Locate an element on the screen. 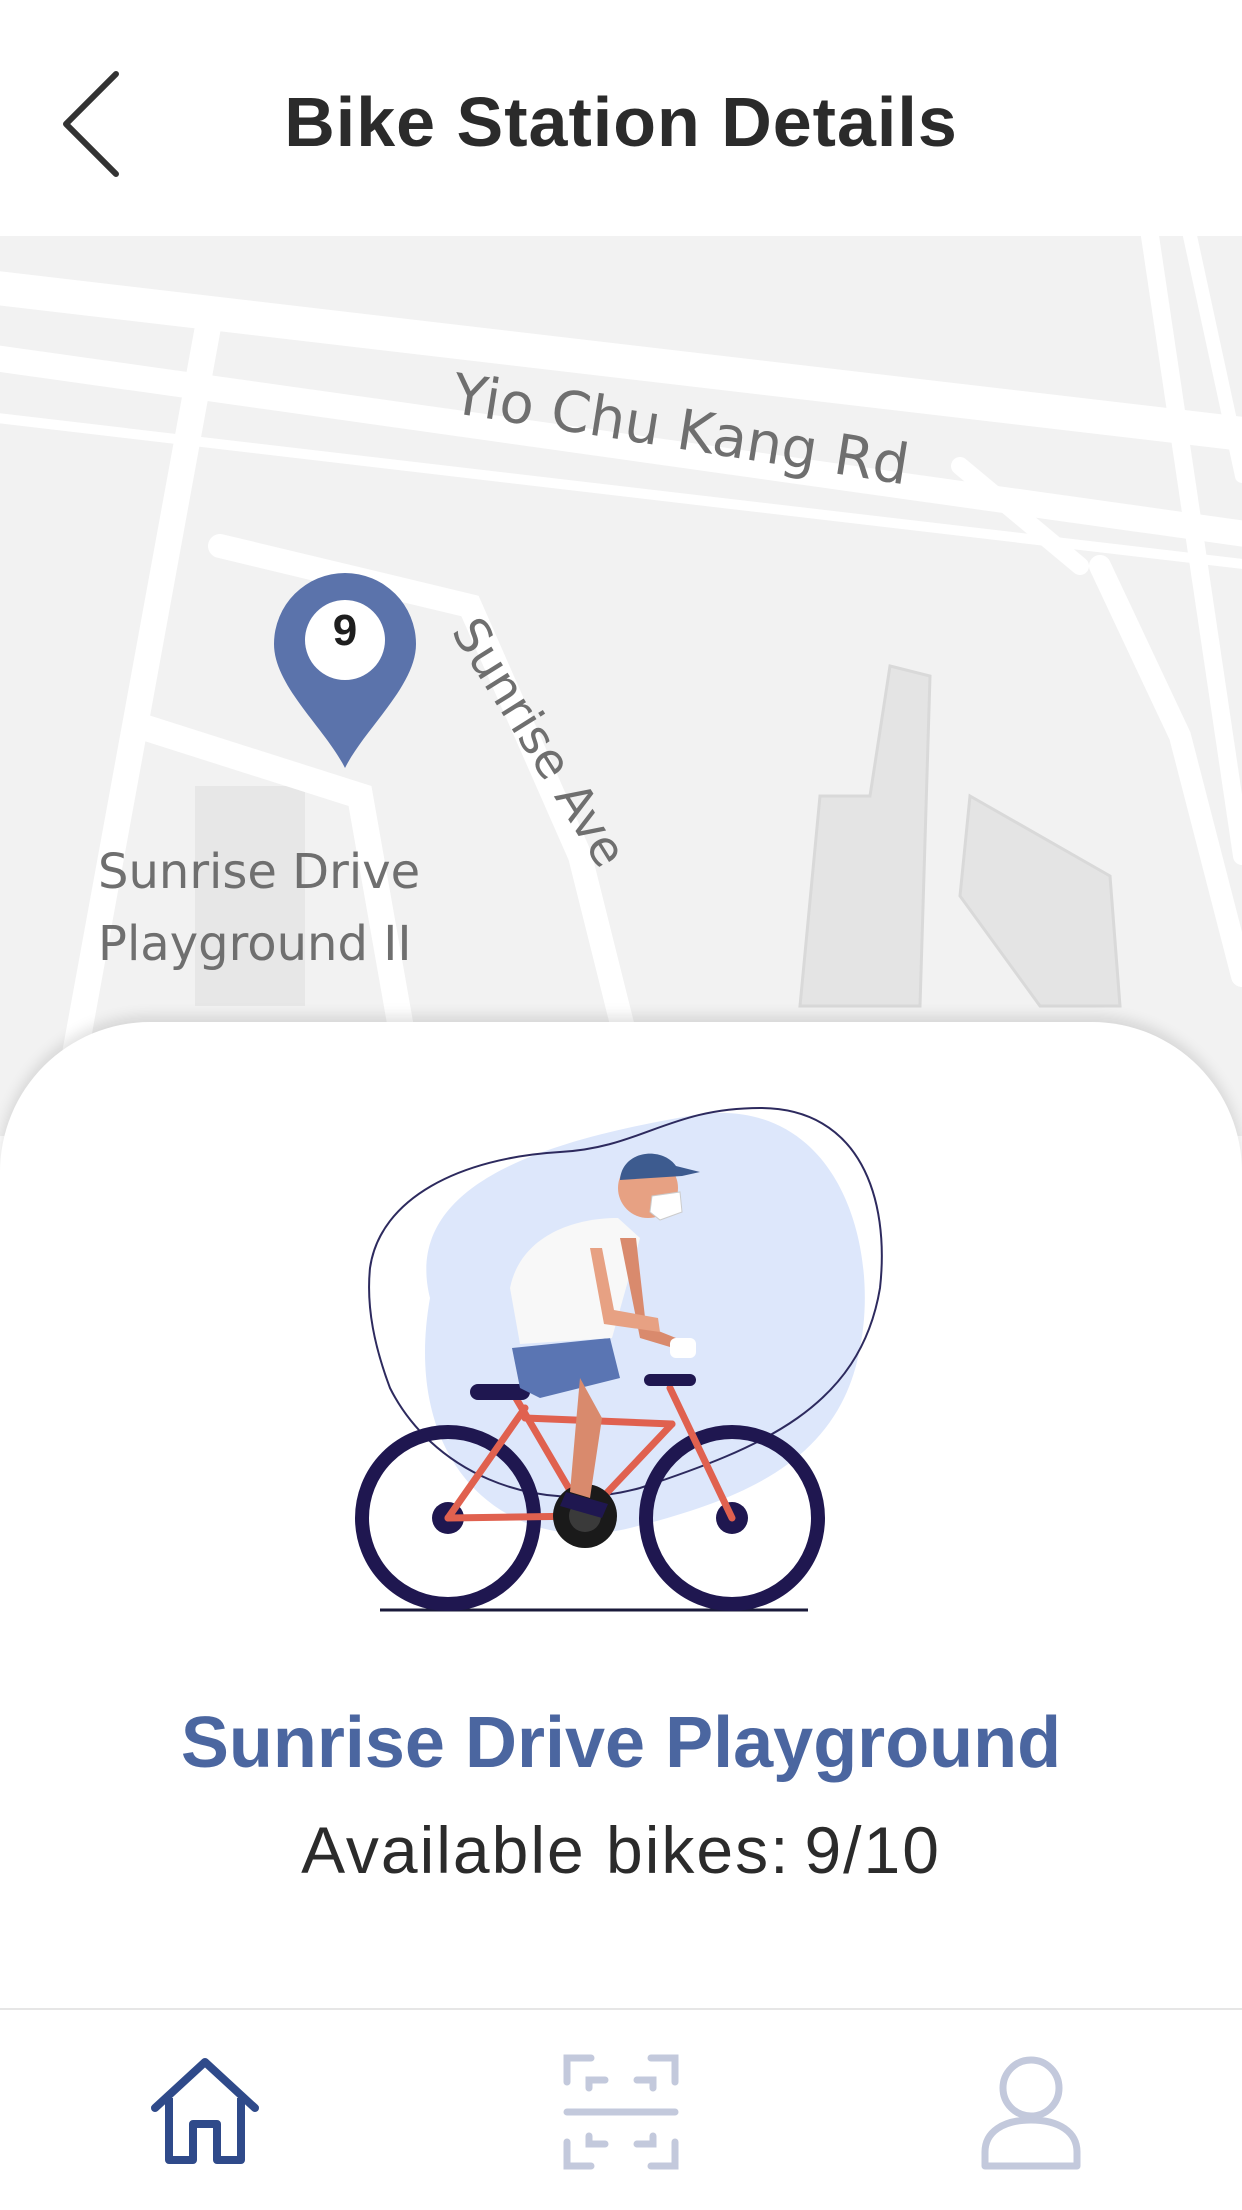  bottom-nav is located at coordinates (621, 2109).